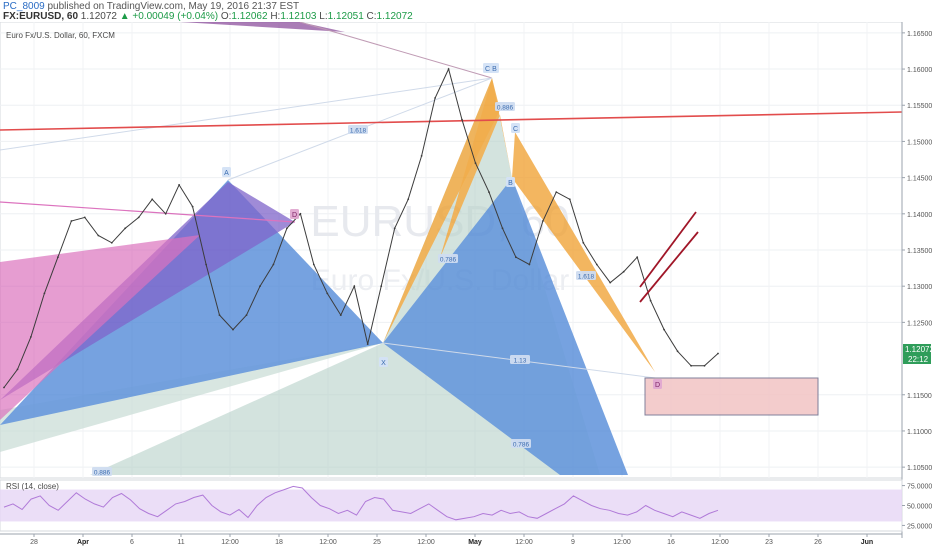  What do you see at coordinates (83, 542) in the screenshot?
I see `date-tick-label: Apr` at bounding box center [83, 542].